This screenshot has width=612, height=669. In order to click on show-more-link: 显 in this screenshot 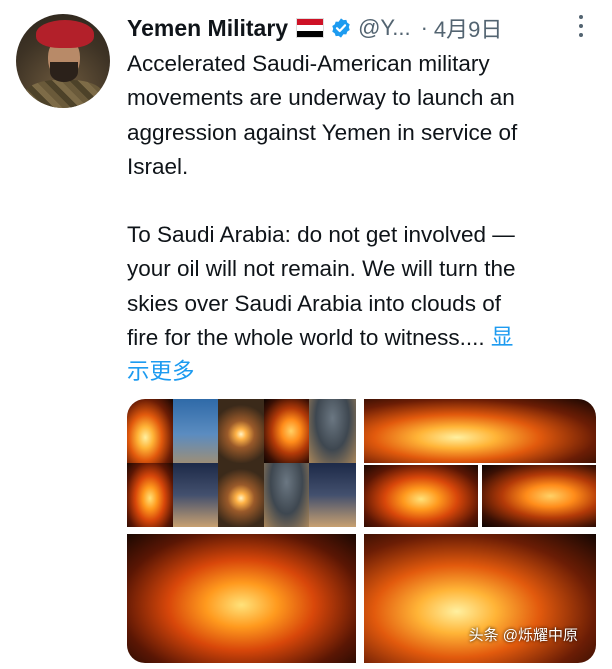, I will do `click(502, 337)`.